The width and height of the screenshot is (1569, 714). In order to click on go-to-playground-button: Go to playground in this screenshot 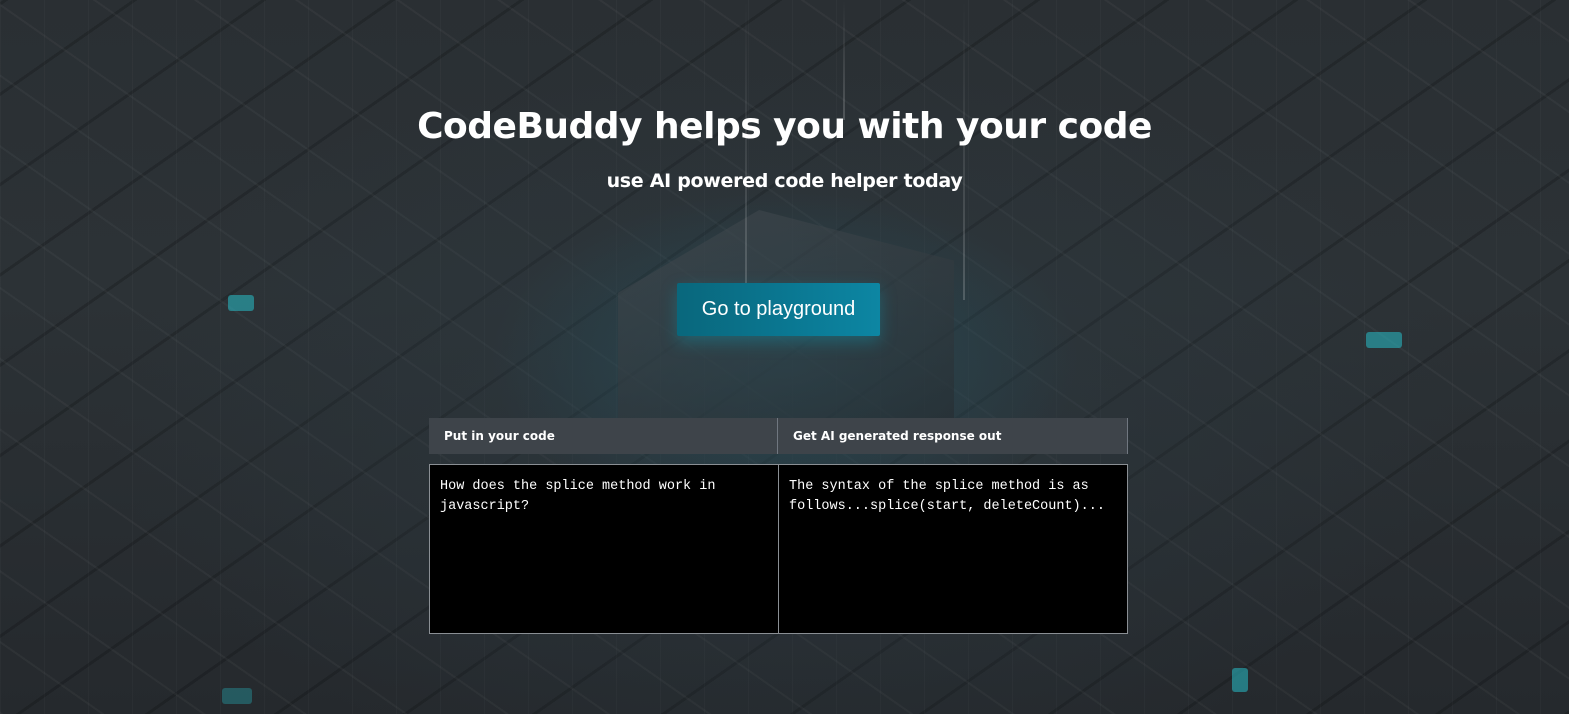, I will do `click(778, 309)`.